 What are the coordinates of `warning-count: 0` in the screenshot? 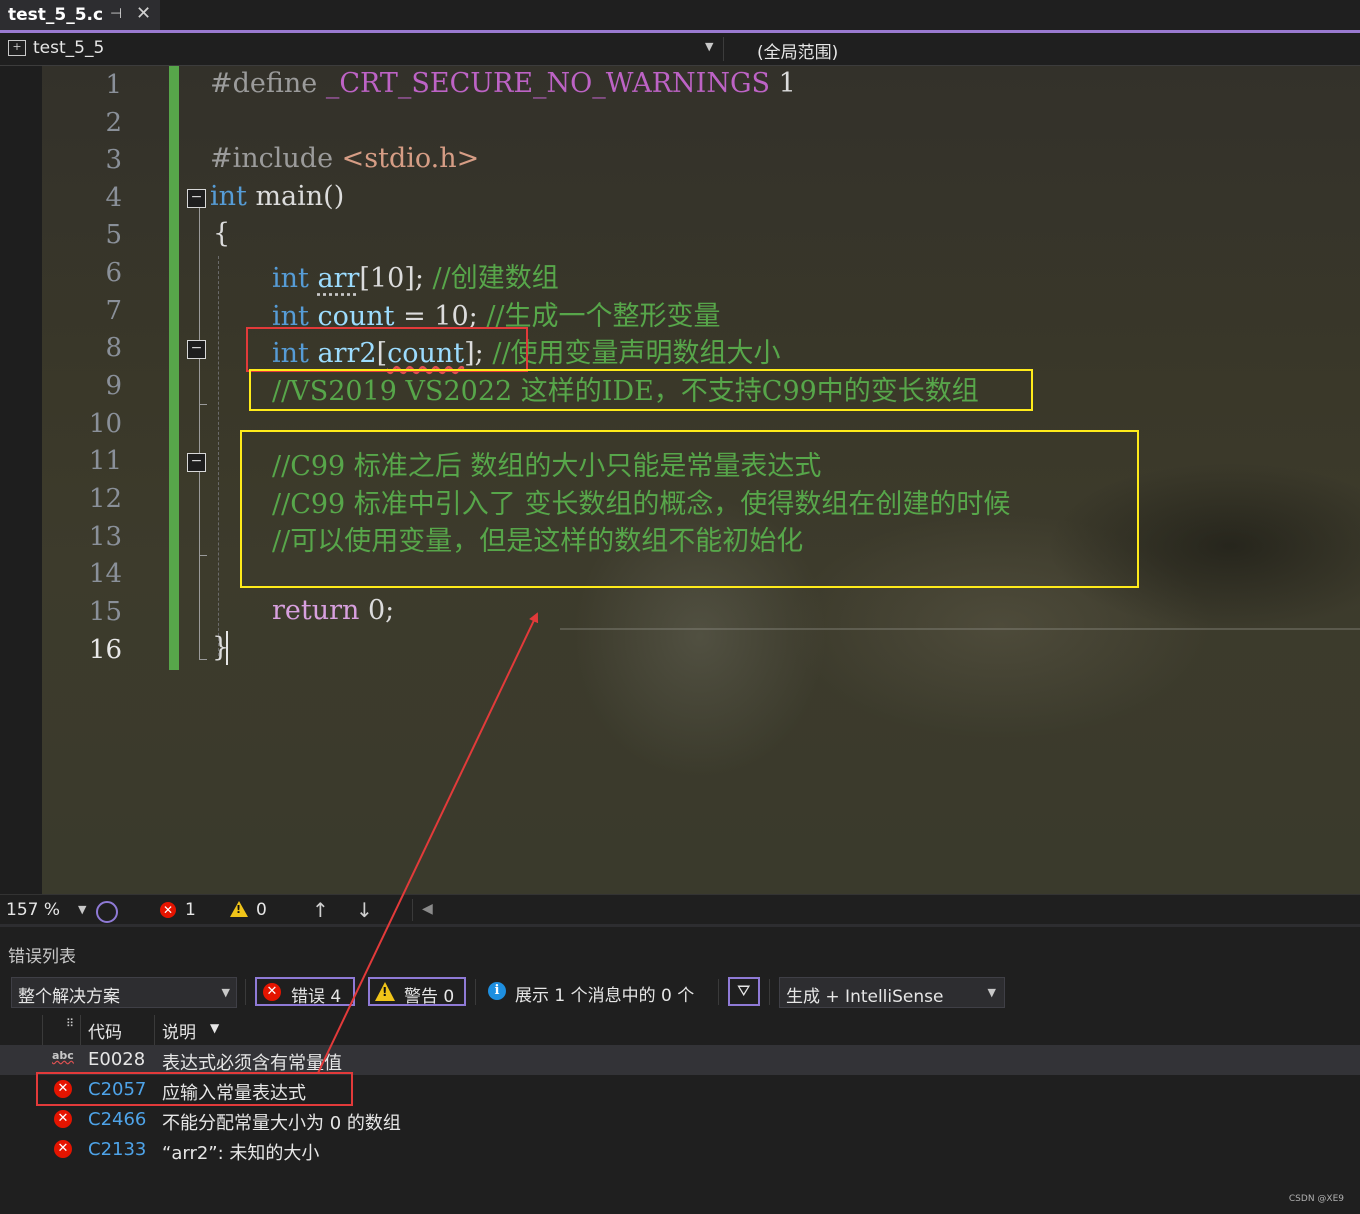 It's located at (261, 910).